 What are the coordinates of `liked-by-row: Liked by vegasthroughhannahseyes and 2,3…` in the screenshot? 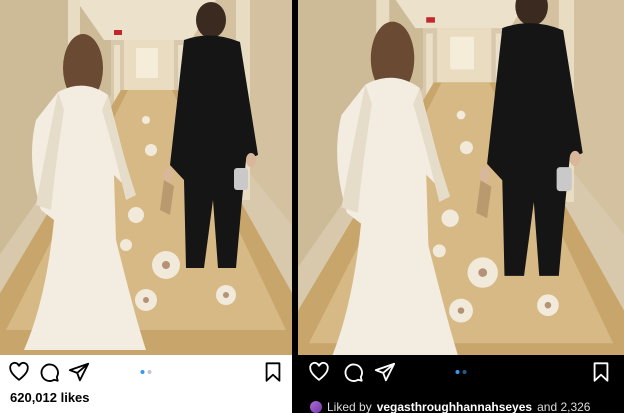 It's located at (450, 406).